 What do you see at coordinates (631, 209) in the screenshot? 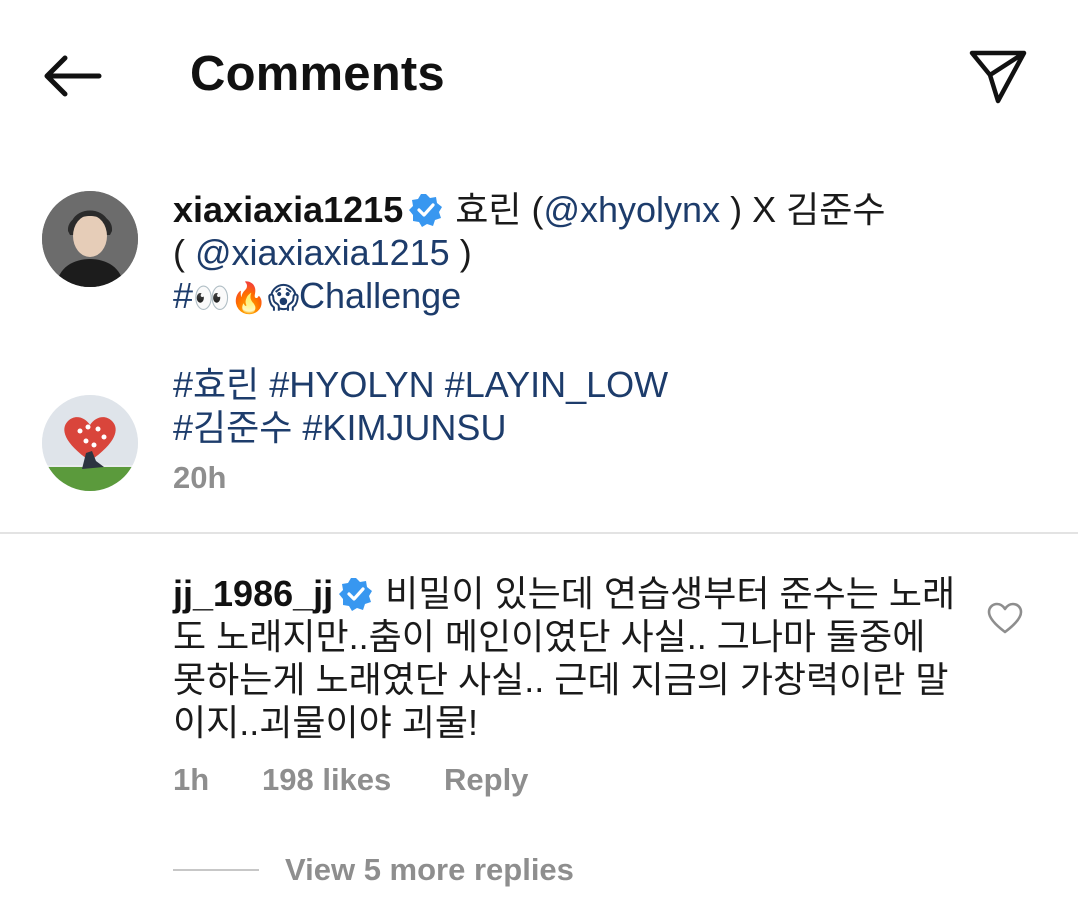
I see `mention-link: @xhyolynx` at bounding box center [631, 209].